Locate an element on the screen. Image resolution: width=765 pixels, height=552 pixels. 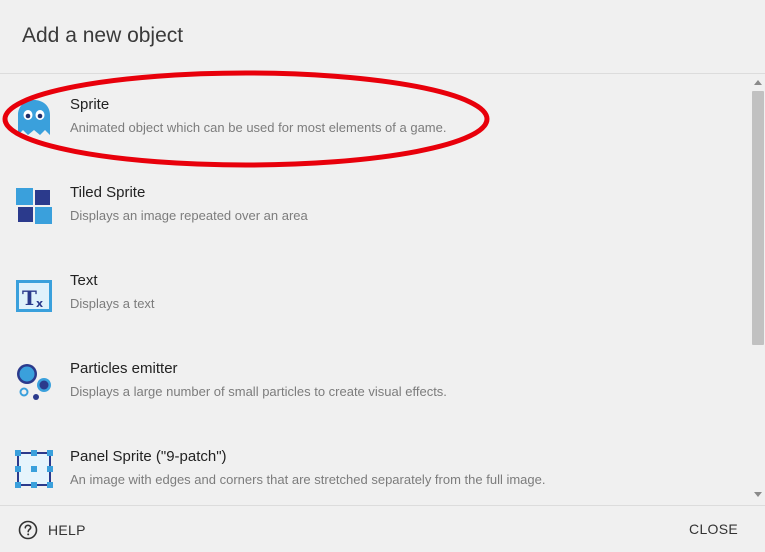
item-title: Tiled Sprite is located at coordinates (108, 192).